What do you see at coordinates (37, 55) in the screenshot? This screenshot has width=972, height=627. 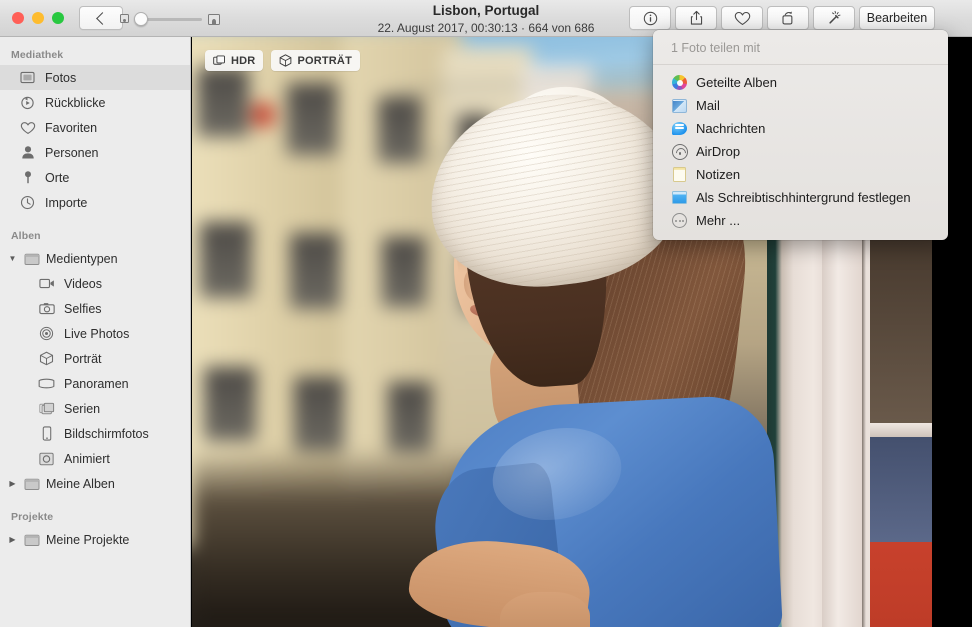 I see `sidebar-section-header-mediathek: Mediathek` at bounding box center [37, 55].